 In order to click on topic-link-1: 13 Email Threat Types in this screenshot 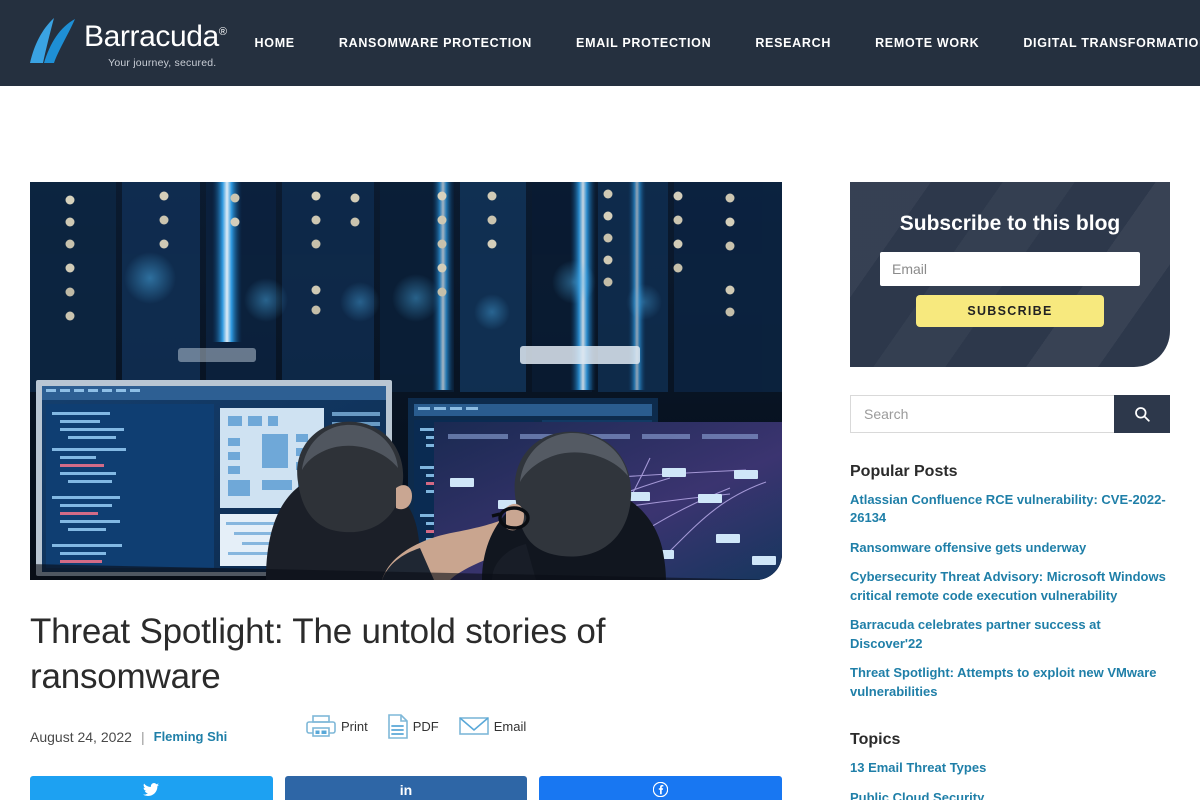, I will do `click(1010, 768)`.